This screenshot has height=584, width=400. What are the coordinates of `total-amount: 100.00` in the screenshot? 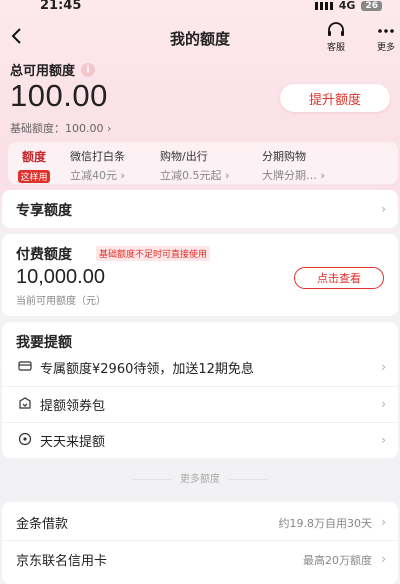 It's located at (59, 95).